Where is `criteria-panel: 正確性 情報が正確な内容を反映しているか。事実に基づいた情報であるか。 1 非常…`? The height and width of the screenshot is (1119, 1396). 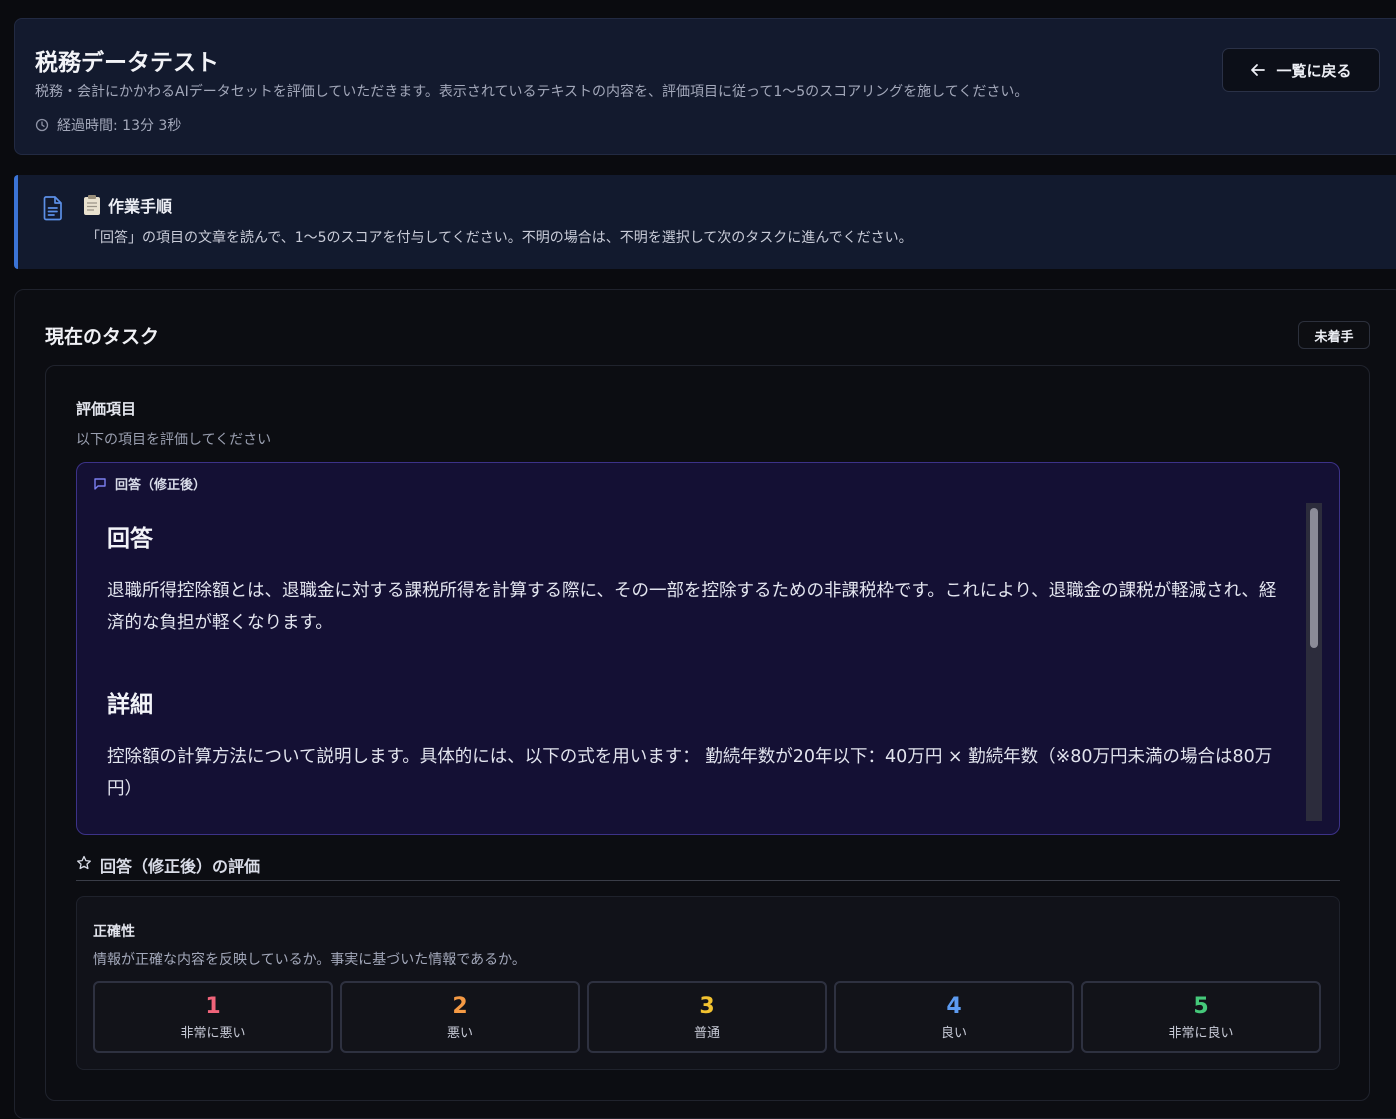 criteria-panel: 正確性 情報が正確な内容を反映しているか。事実に基づいた情報であるか。 1 非常… is located at coordinates (708, 983).